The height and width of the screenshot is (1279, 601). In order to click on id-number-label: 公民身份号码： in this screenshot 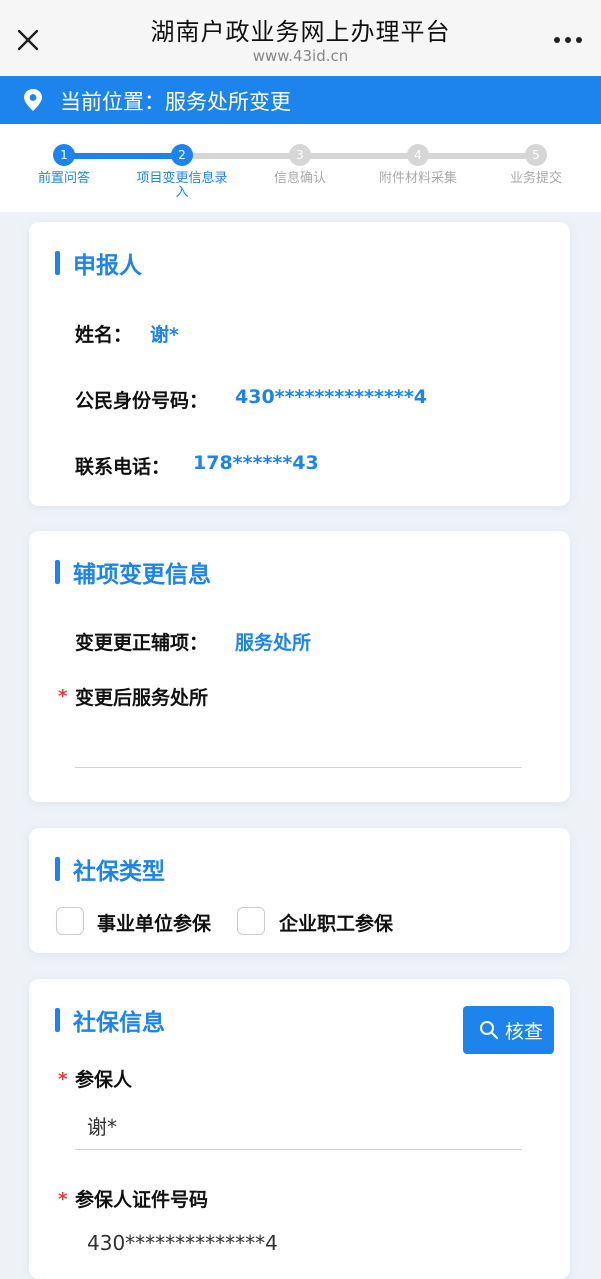, I will do `click(142, 401)`.